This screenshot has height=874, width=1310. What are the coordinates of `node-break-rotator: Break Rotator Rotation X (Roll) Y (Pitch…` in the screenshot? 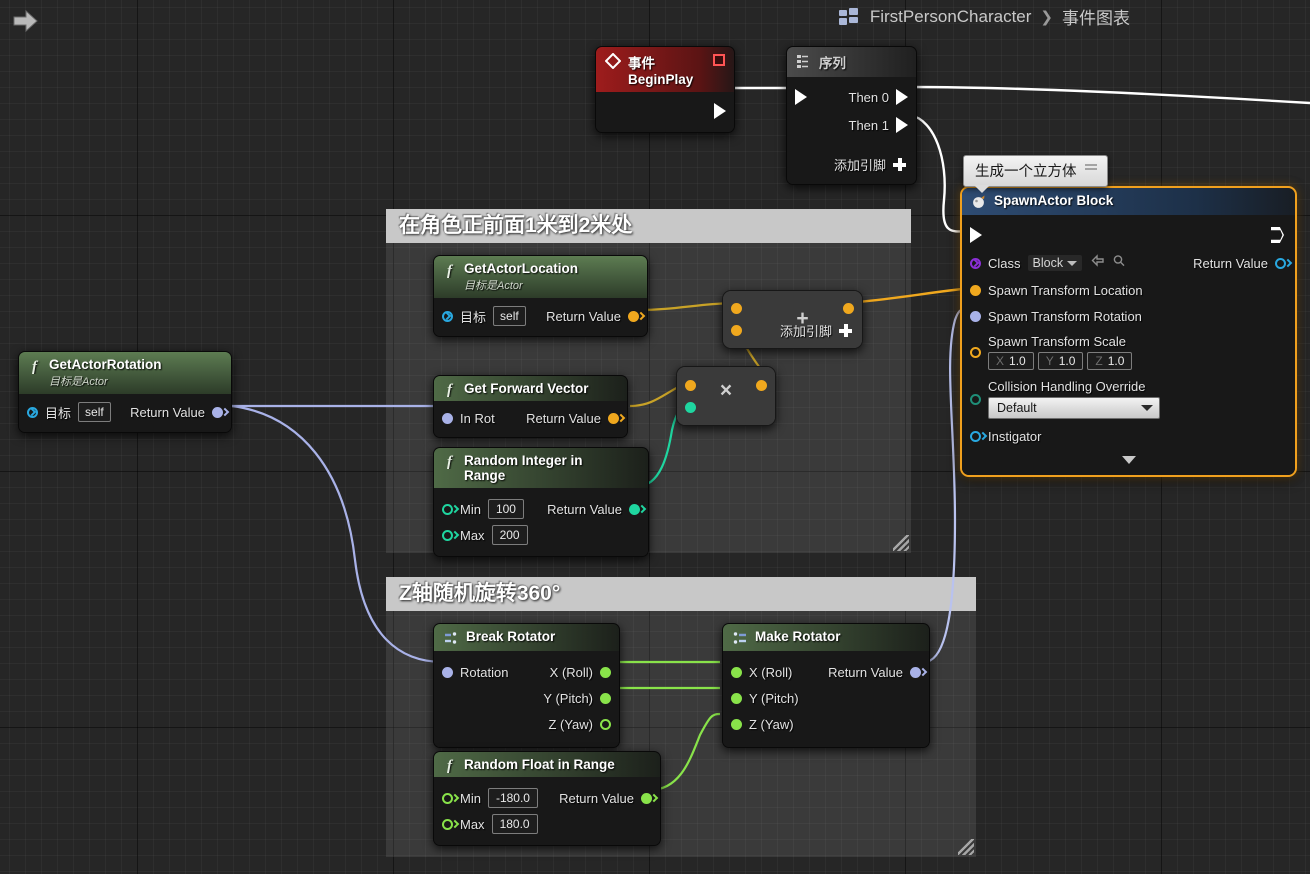 It's located at (526, 685).